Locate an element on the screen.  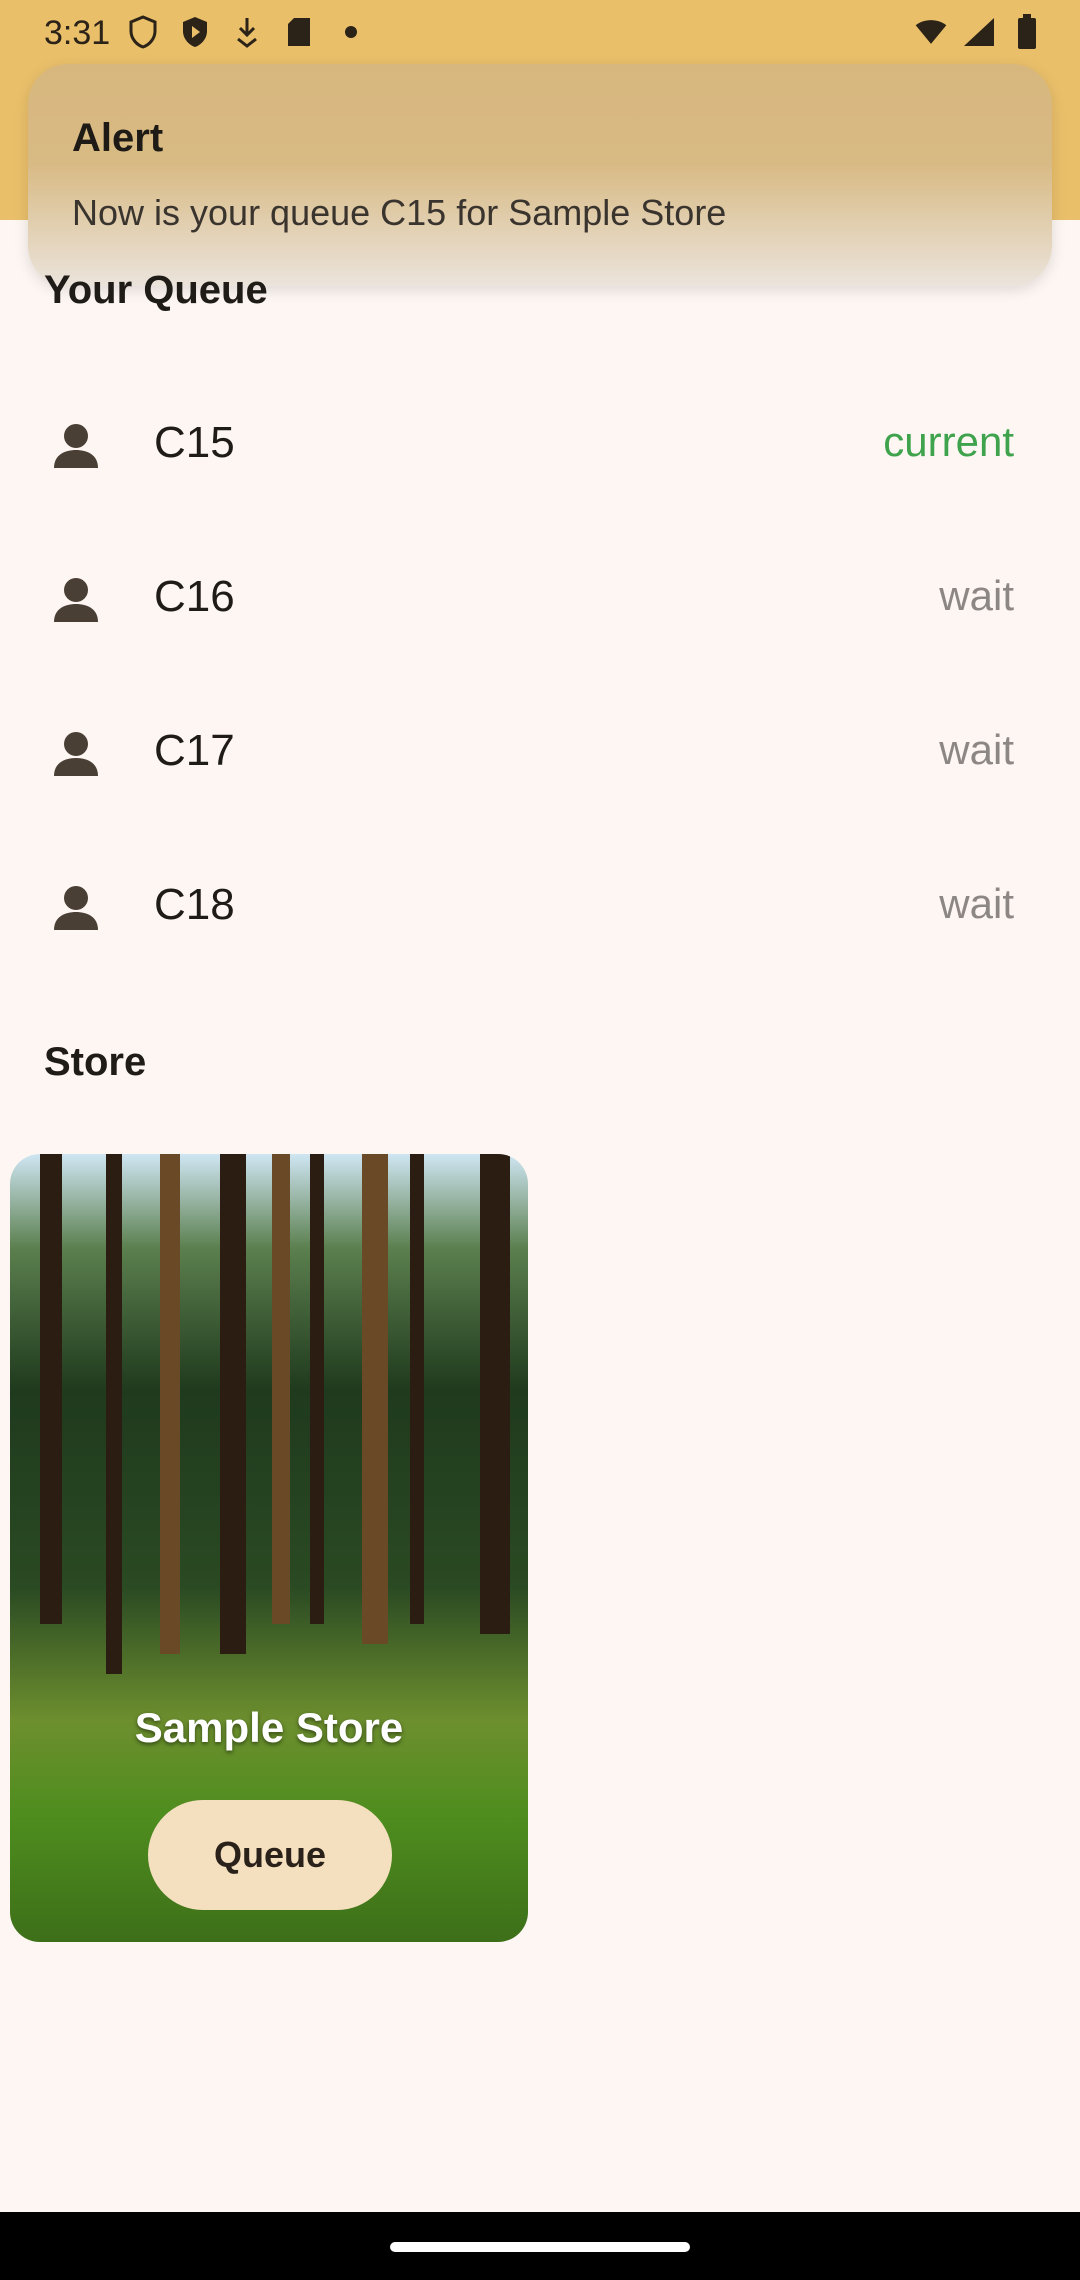
navigation-bar is located at coordinates (540, 2246).